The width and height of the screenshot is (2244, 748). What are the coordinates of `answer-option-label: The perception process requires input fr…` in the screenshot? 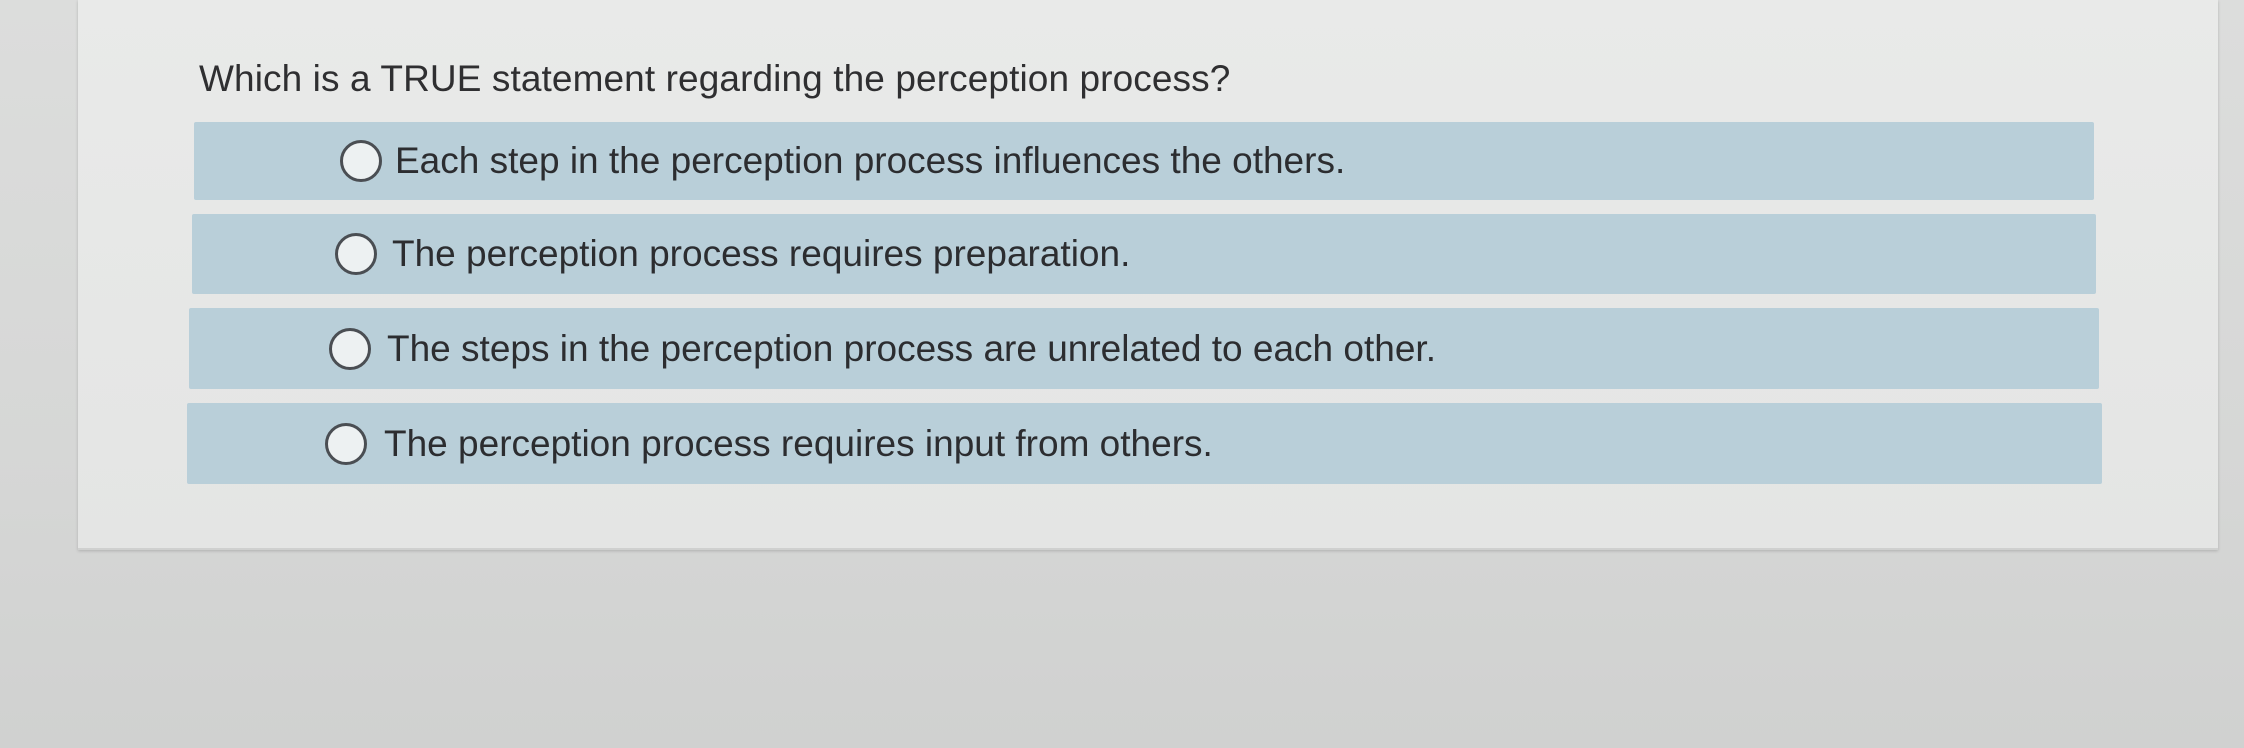 It's located at (798, 443).